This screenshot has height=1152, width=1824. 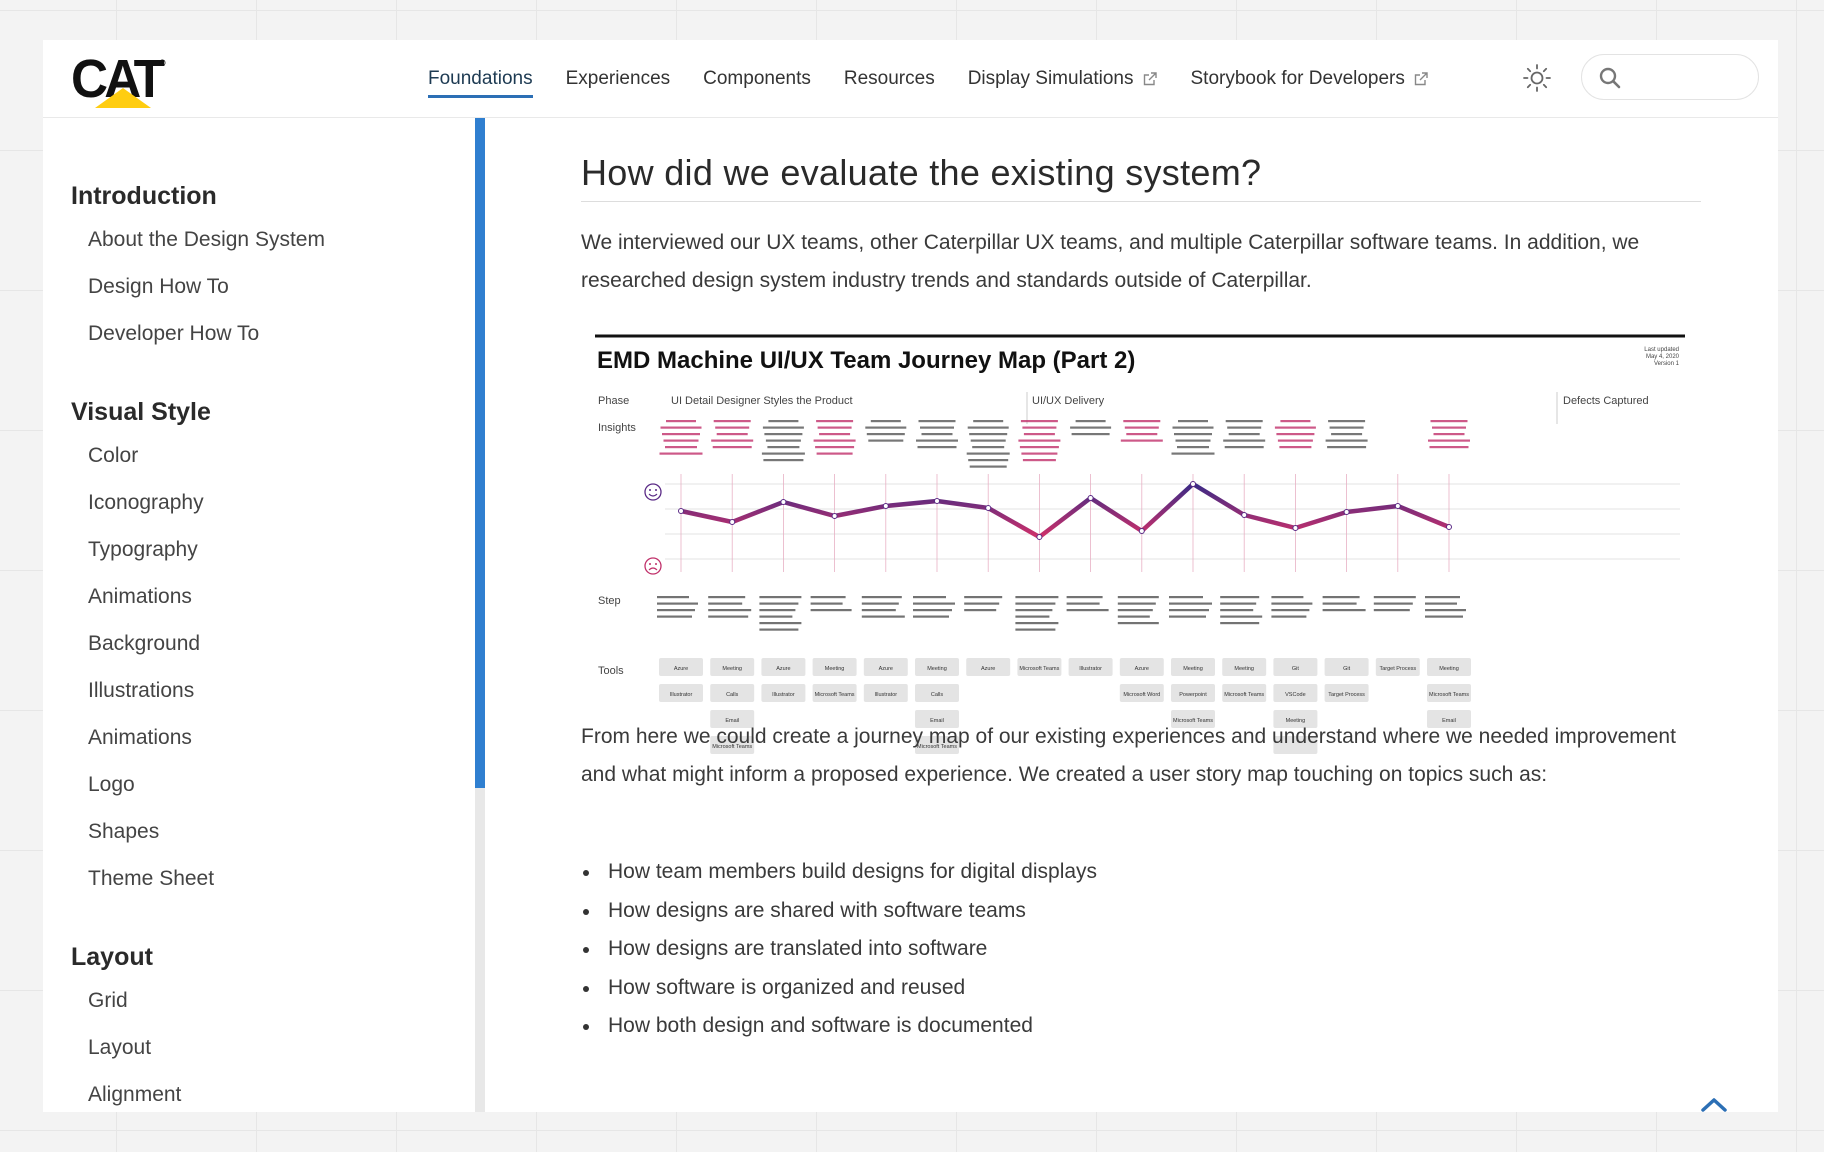 What do you see at coordinates (609, 601) in the screenshot?
I see `row-label-step: Step` at bounding box center [609, 601].